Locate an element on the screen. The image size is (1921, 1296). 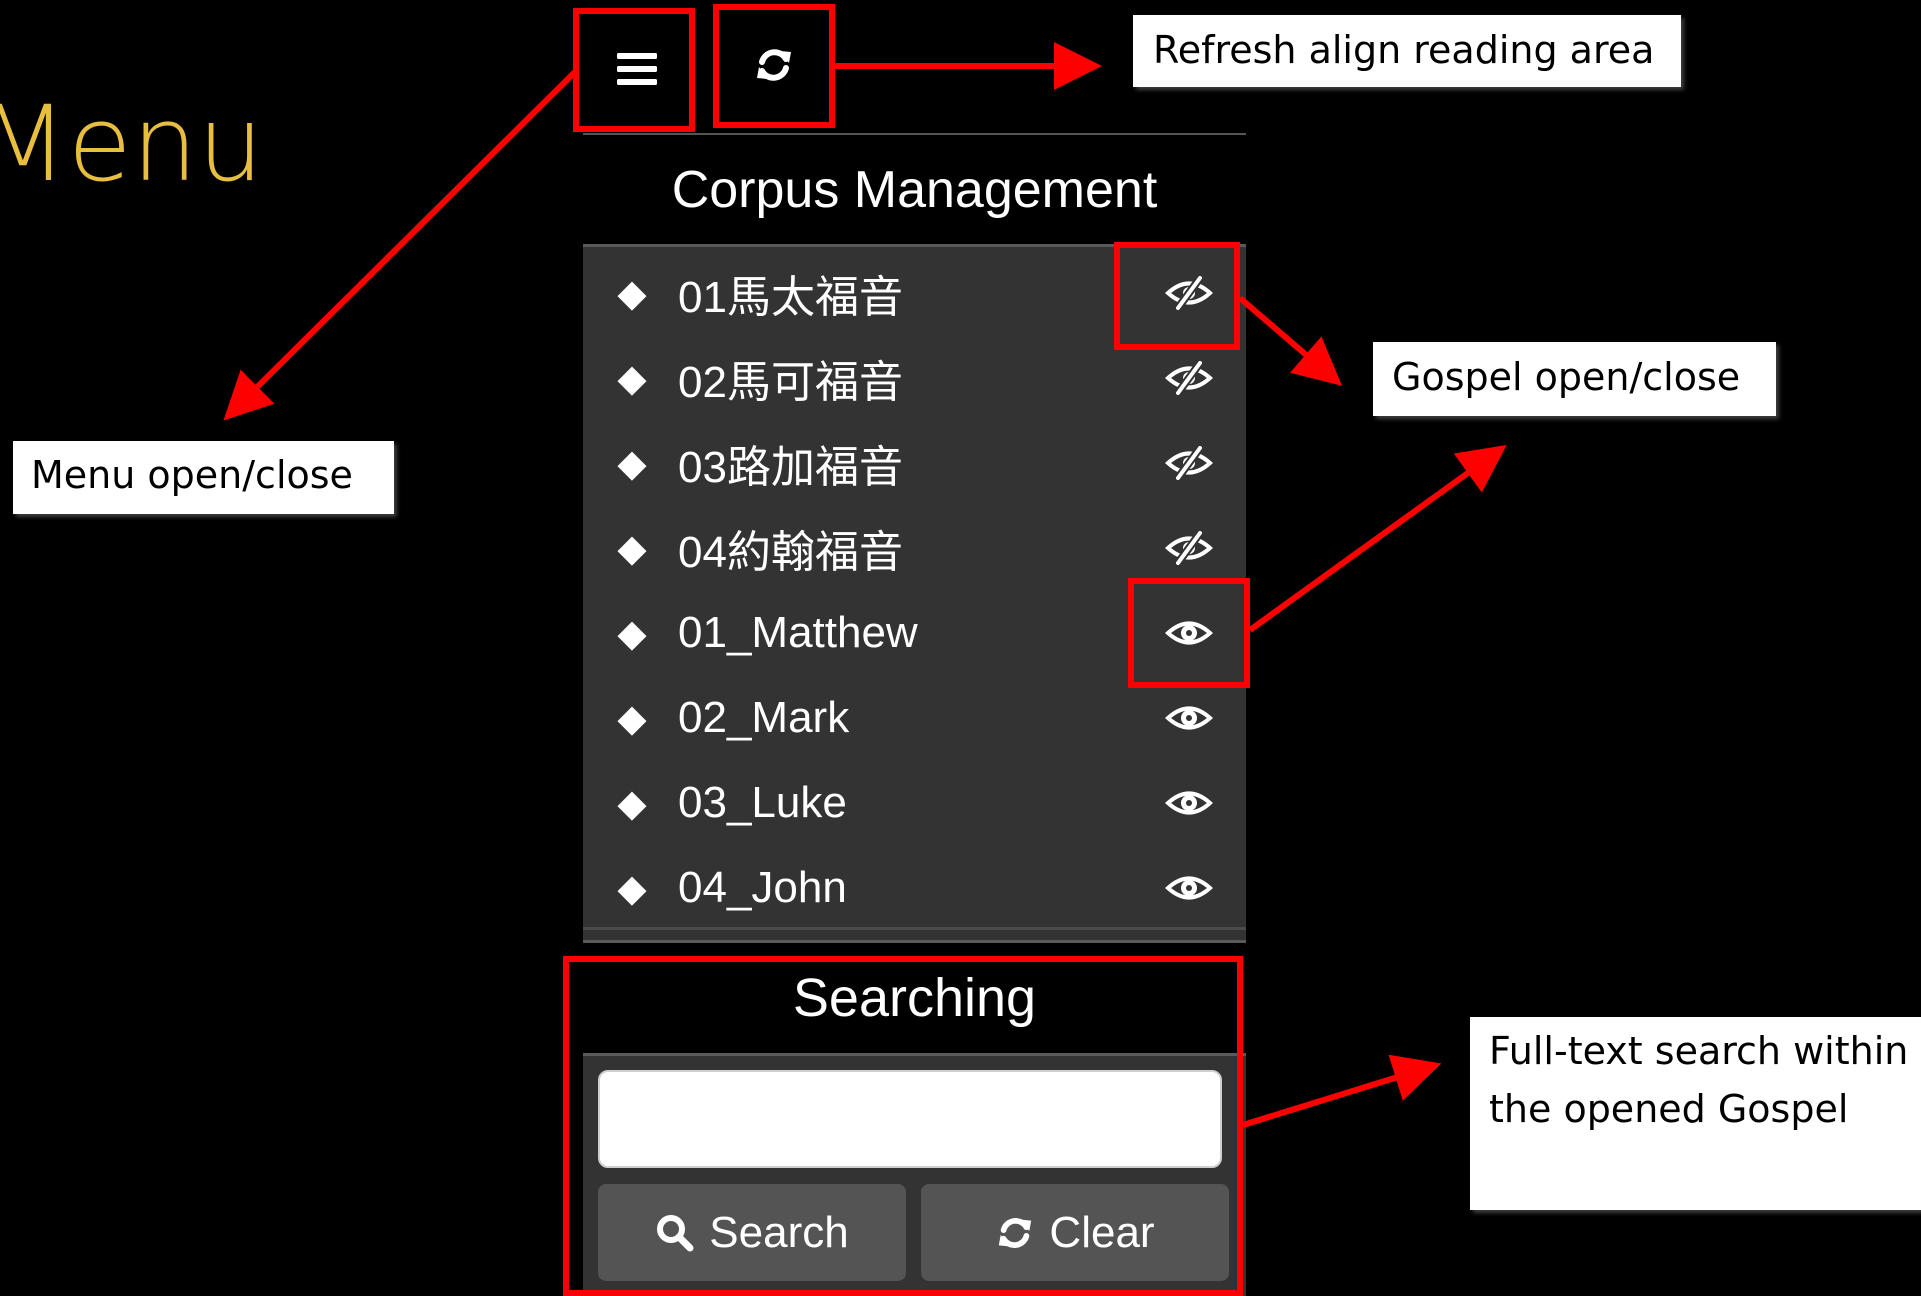
corpus-management-header: Corpus Management is located at coordinates (914, 190).